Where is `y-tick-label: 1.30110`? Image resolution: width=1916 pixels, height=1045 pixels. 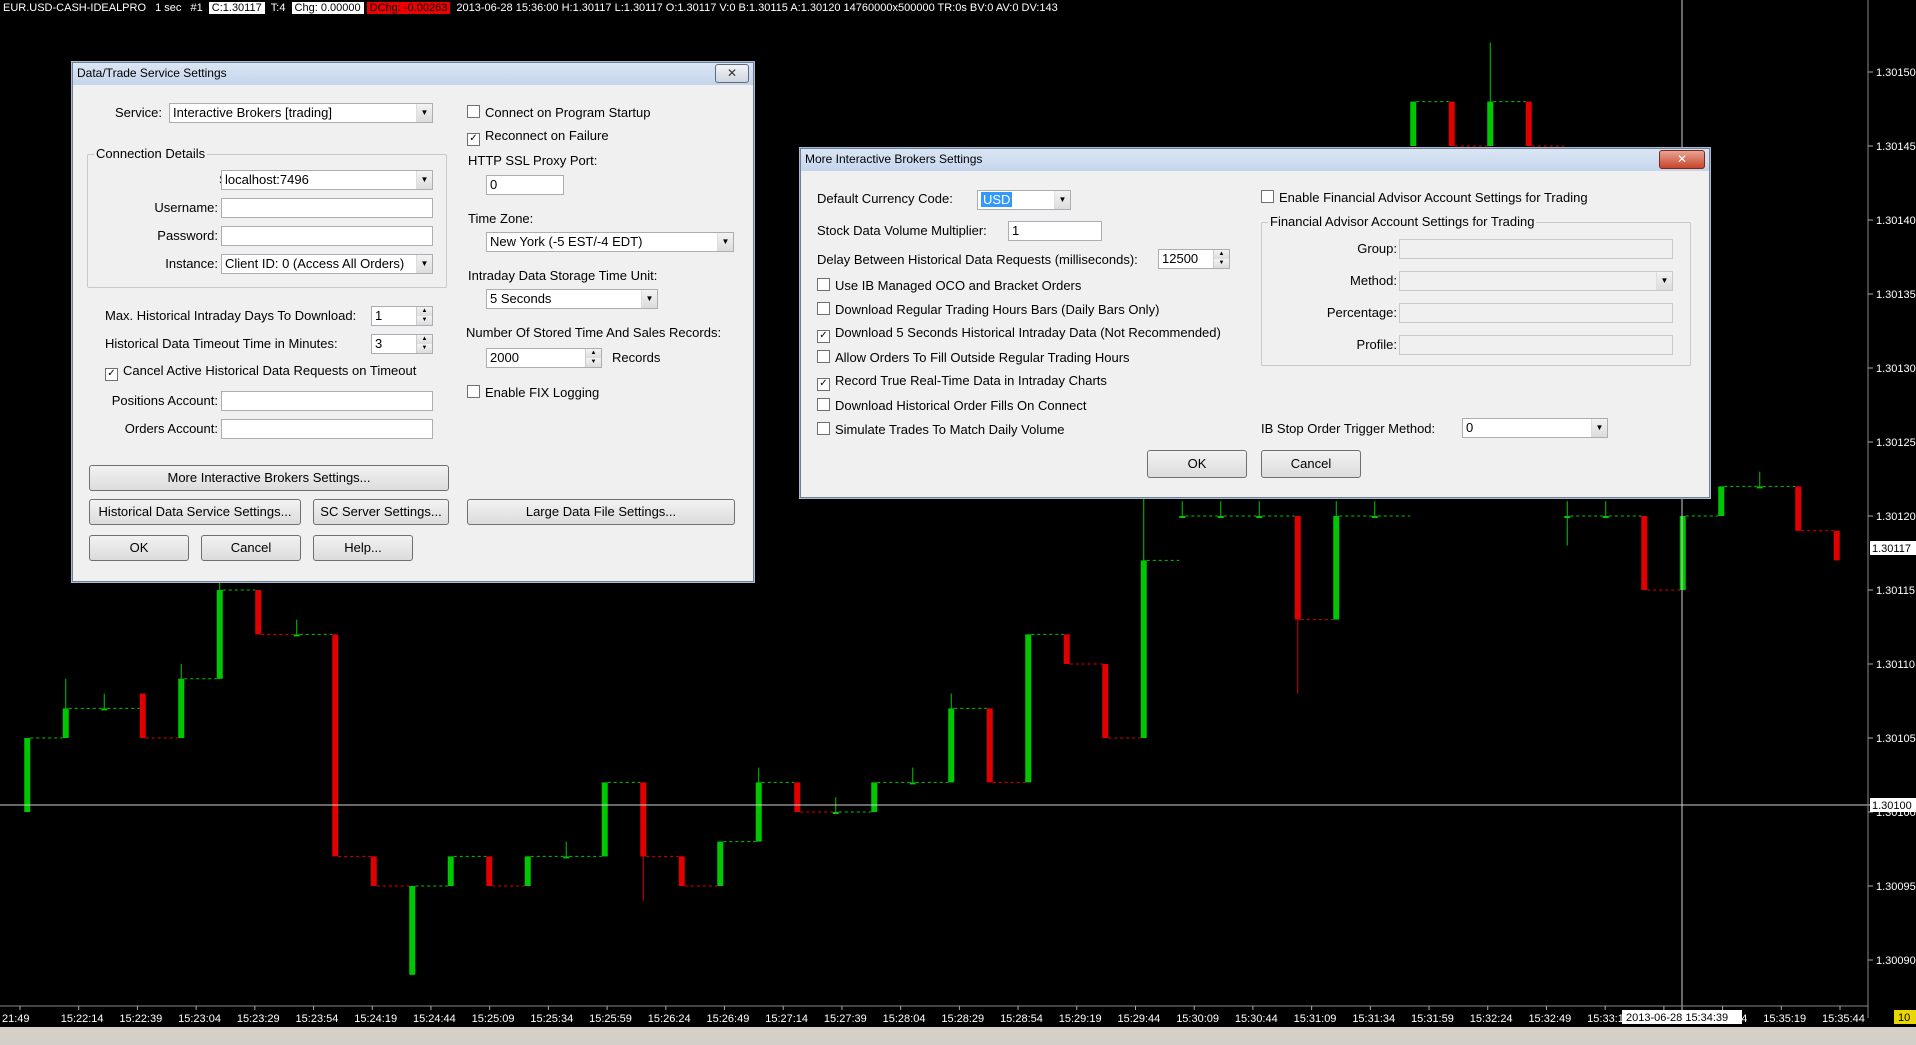
y-tick-label: 1.30110 is located at coordinates (1895, 665).